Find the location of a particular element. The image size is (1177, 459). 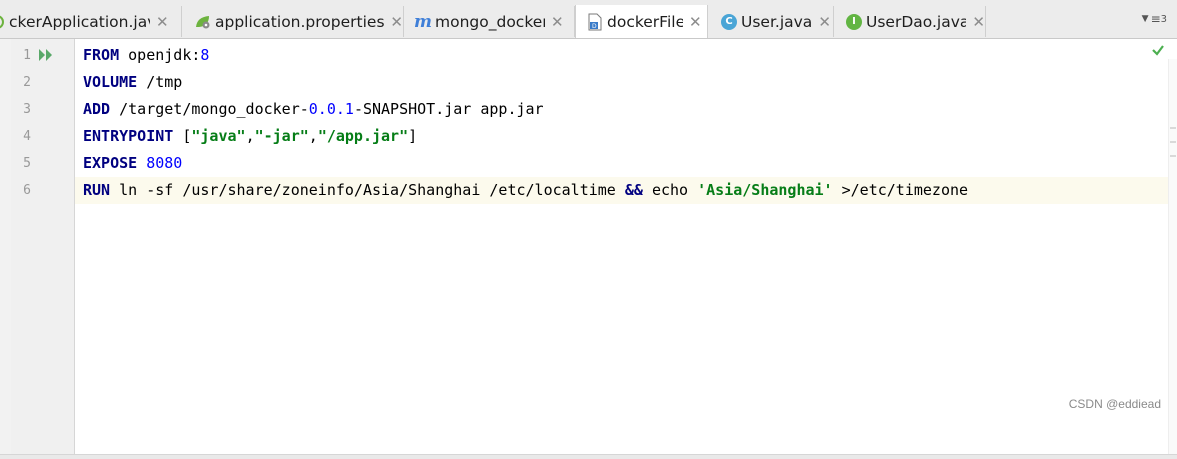

svg-text: D is located at coordinates (594, 26).